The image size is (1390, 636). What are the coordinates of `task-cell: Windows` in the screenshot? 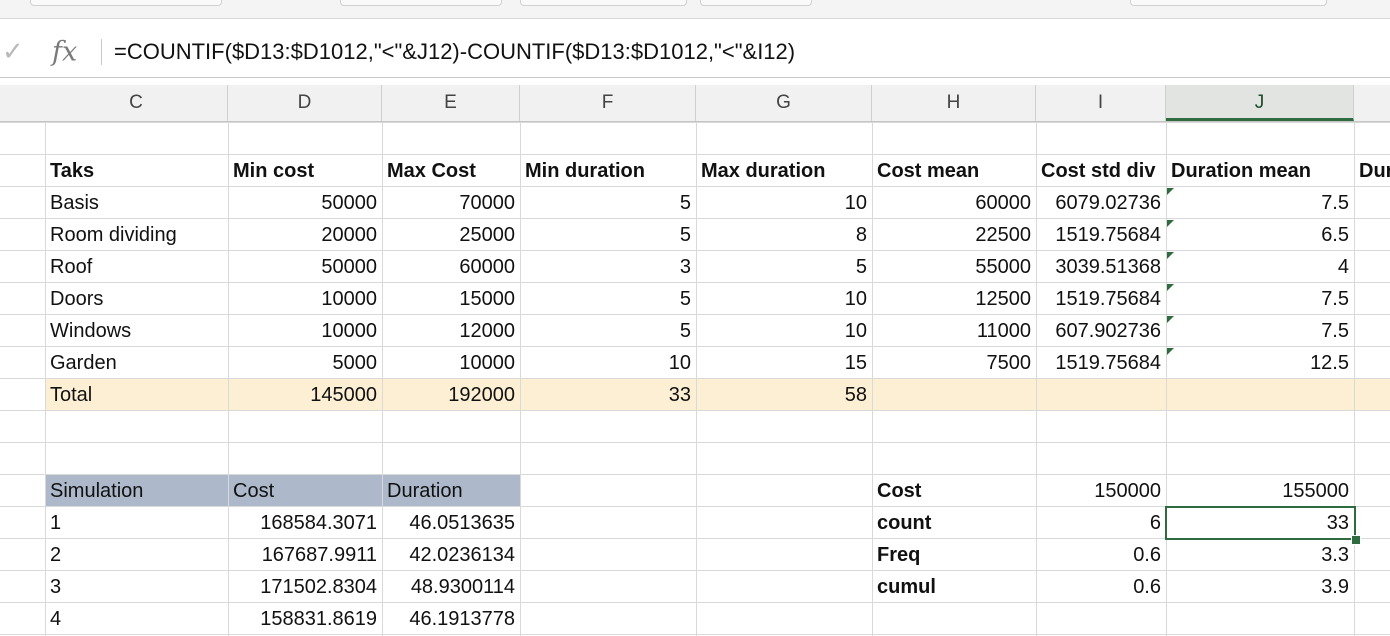 It's located at (136, 331).